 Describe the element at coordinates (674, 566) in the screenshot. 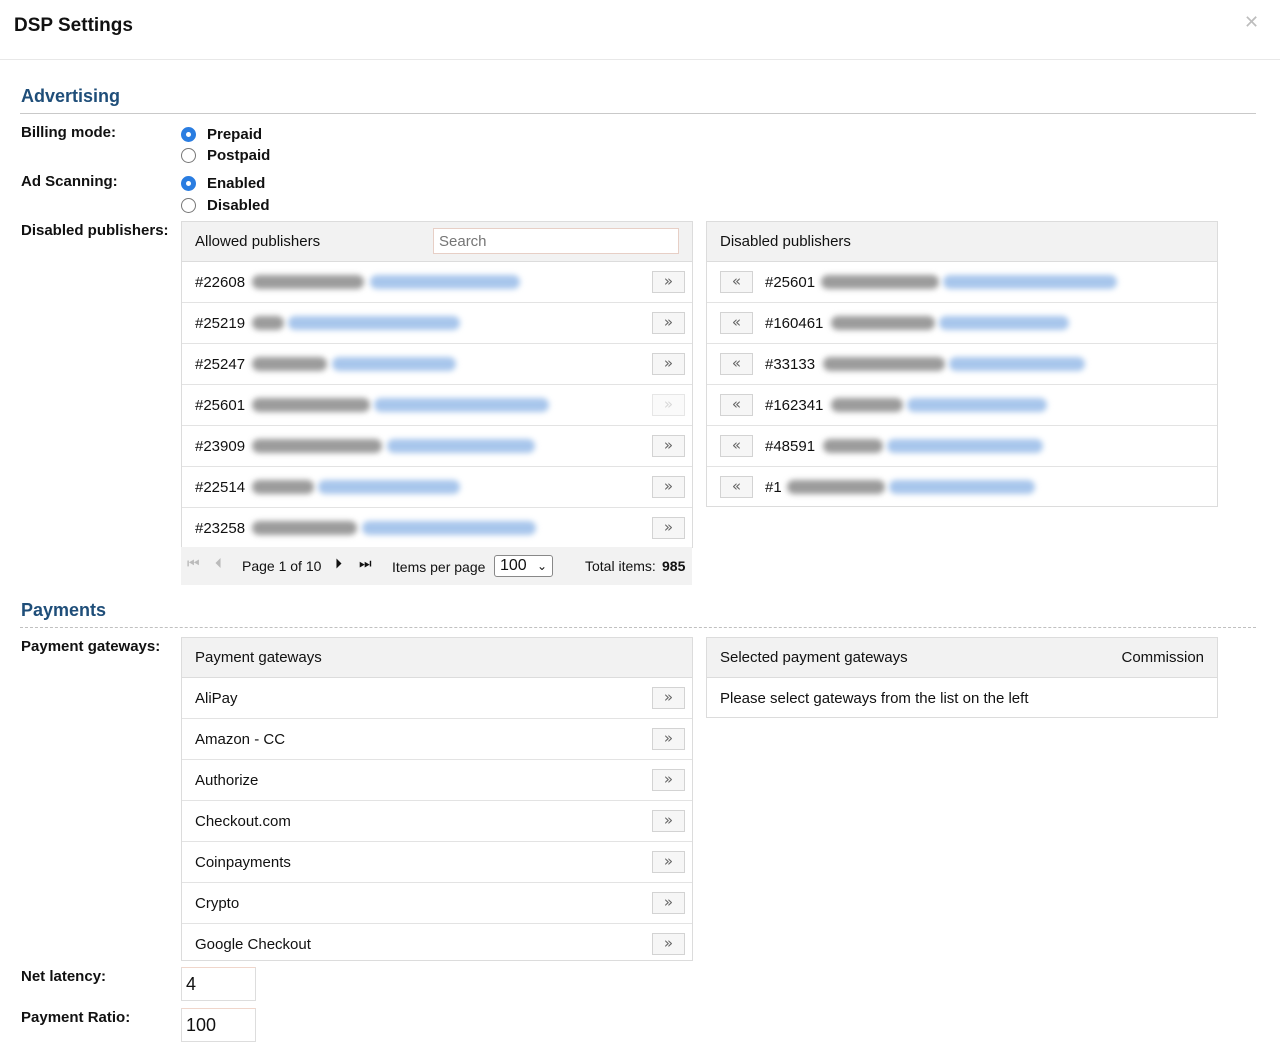

I see `total-items-value: 985` at that location.